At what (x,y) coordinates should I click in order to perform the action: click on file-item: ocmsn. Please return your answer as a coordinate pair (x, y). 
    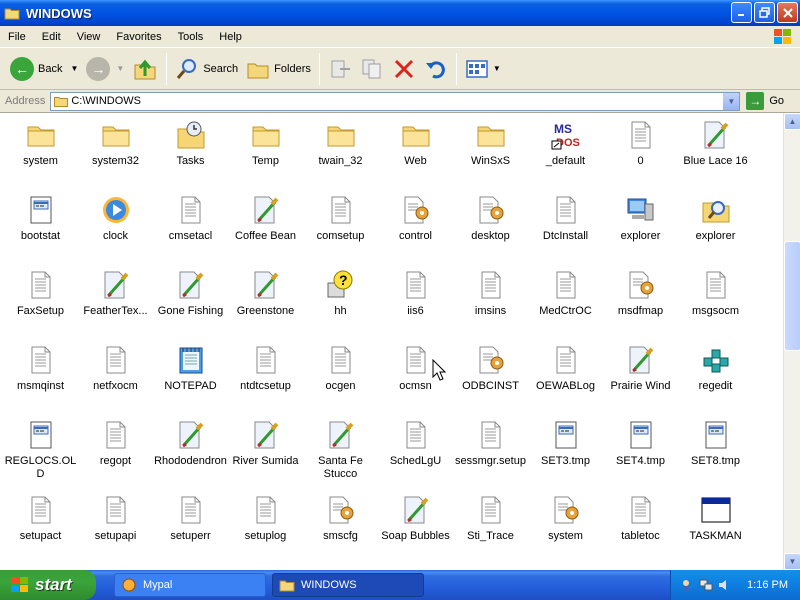
    Looking at the image, I should click on (415, 381).